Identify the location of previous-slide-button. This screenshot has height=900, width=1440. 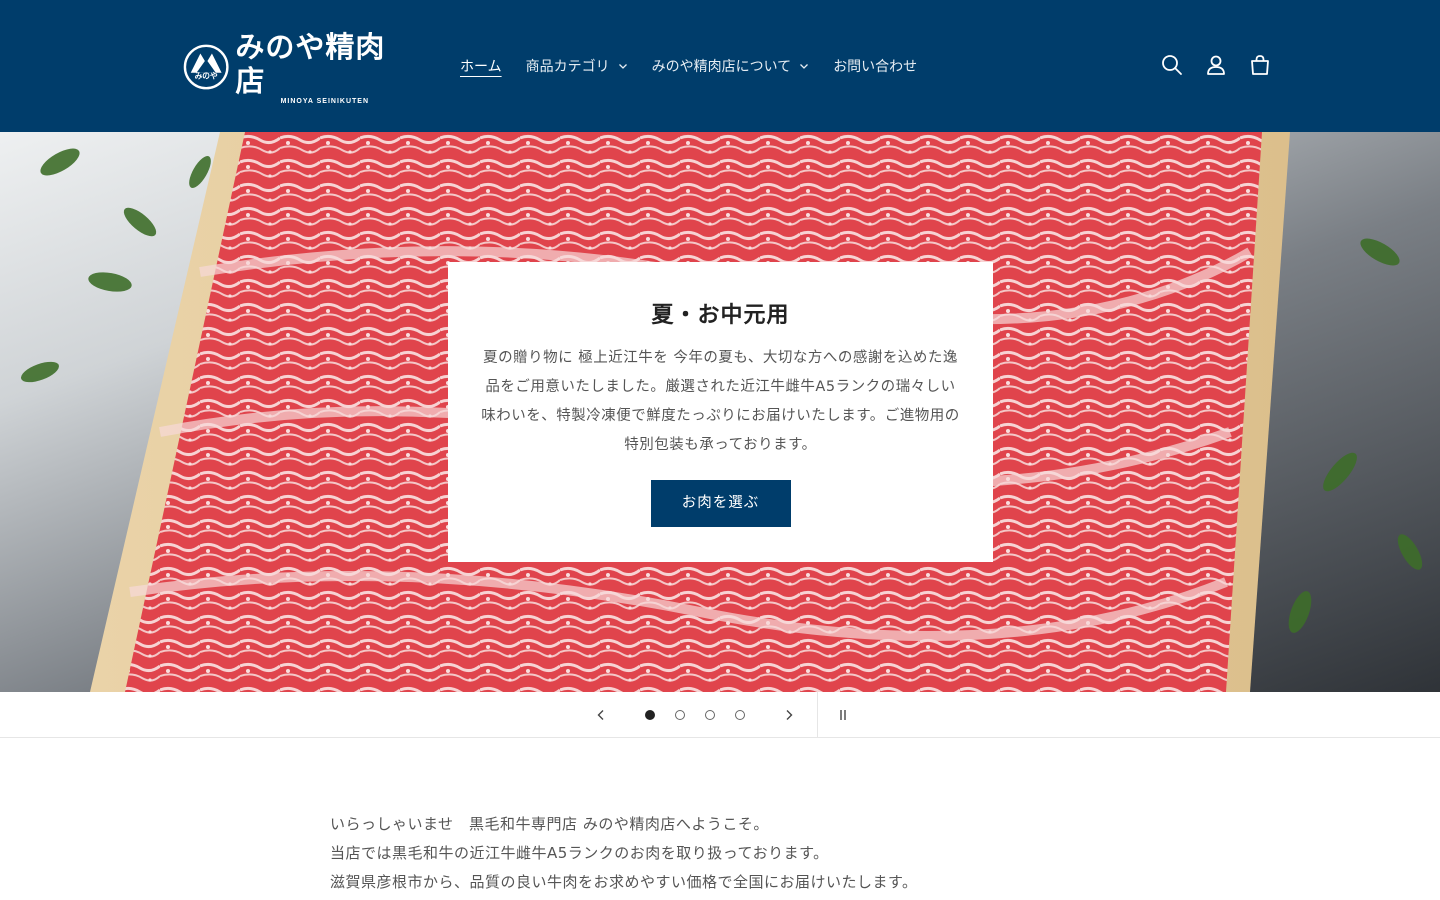
(601, 715).